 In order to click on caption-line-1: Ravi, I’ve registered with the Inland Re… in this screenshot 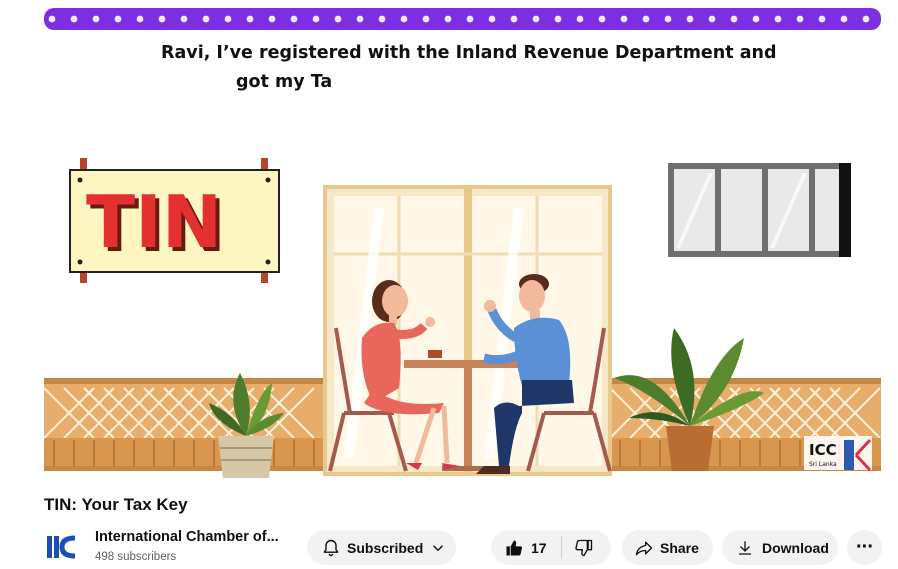, I will do `click(469, 53)`.